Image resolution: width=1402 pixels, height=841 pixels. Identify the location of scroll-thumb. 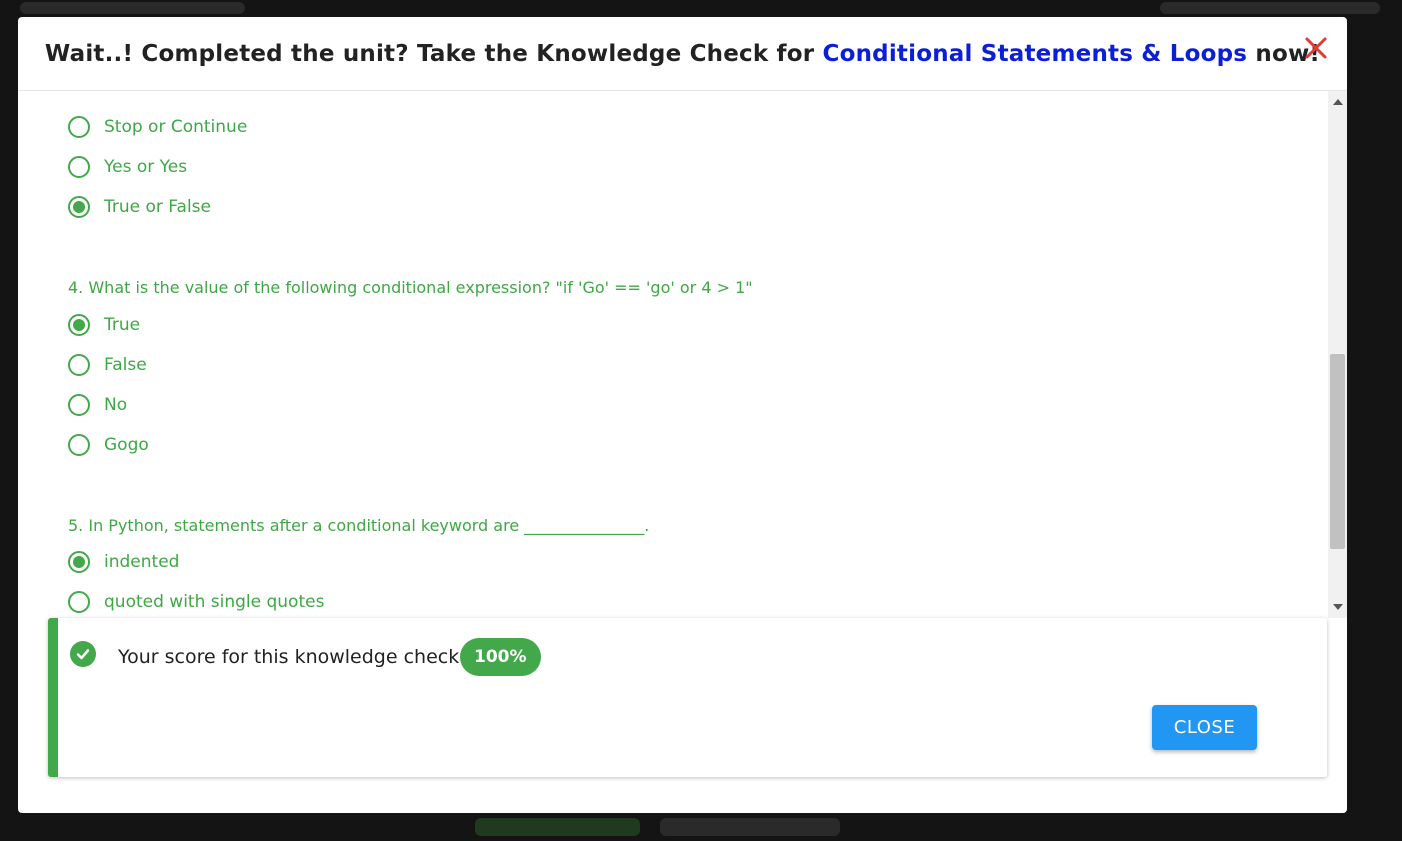
(1337, 451).